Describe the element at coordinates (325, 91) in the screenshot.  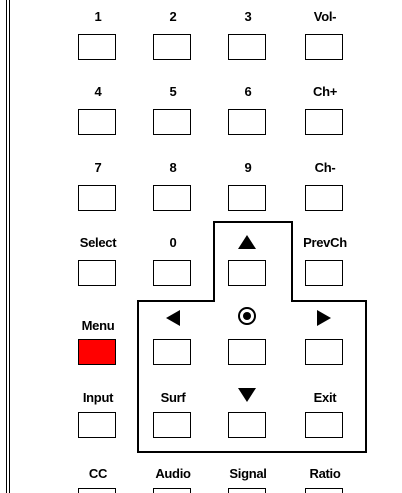
I see `ch-plus-label: Ch+` at that location.